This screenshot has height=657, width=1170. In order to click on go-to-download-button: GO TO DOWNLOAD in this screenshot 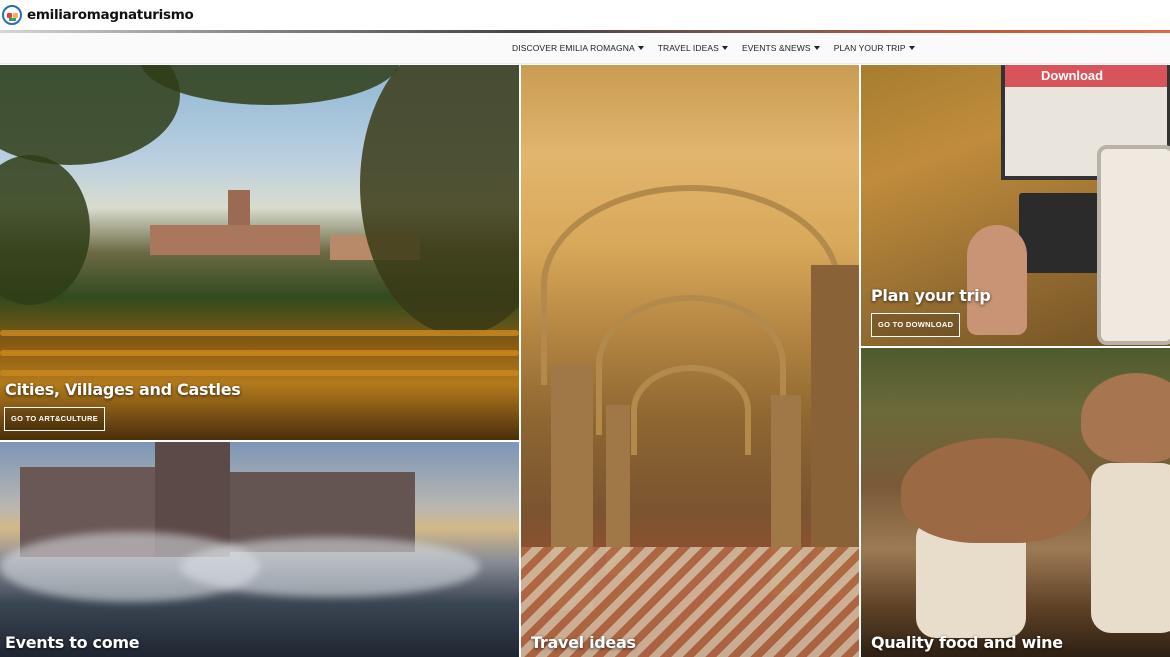, I will do `click(916, 325)`.